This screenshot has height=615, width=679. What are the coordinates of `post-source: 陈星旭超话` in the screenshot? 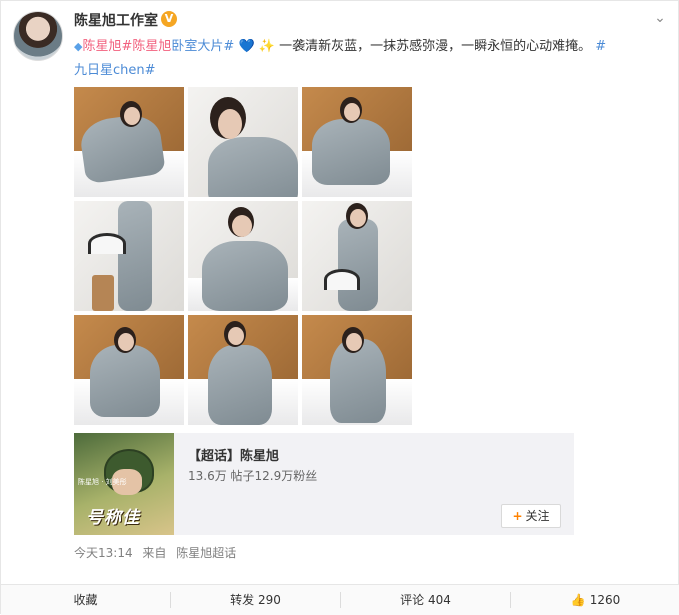 It's located at (206, 553).